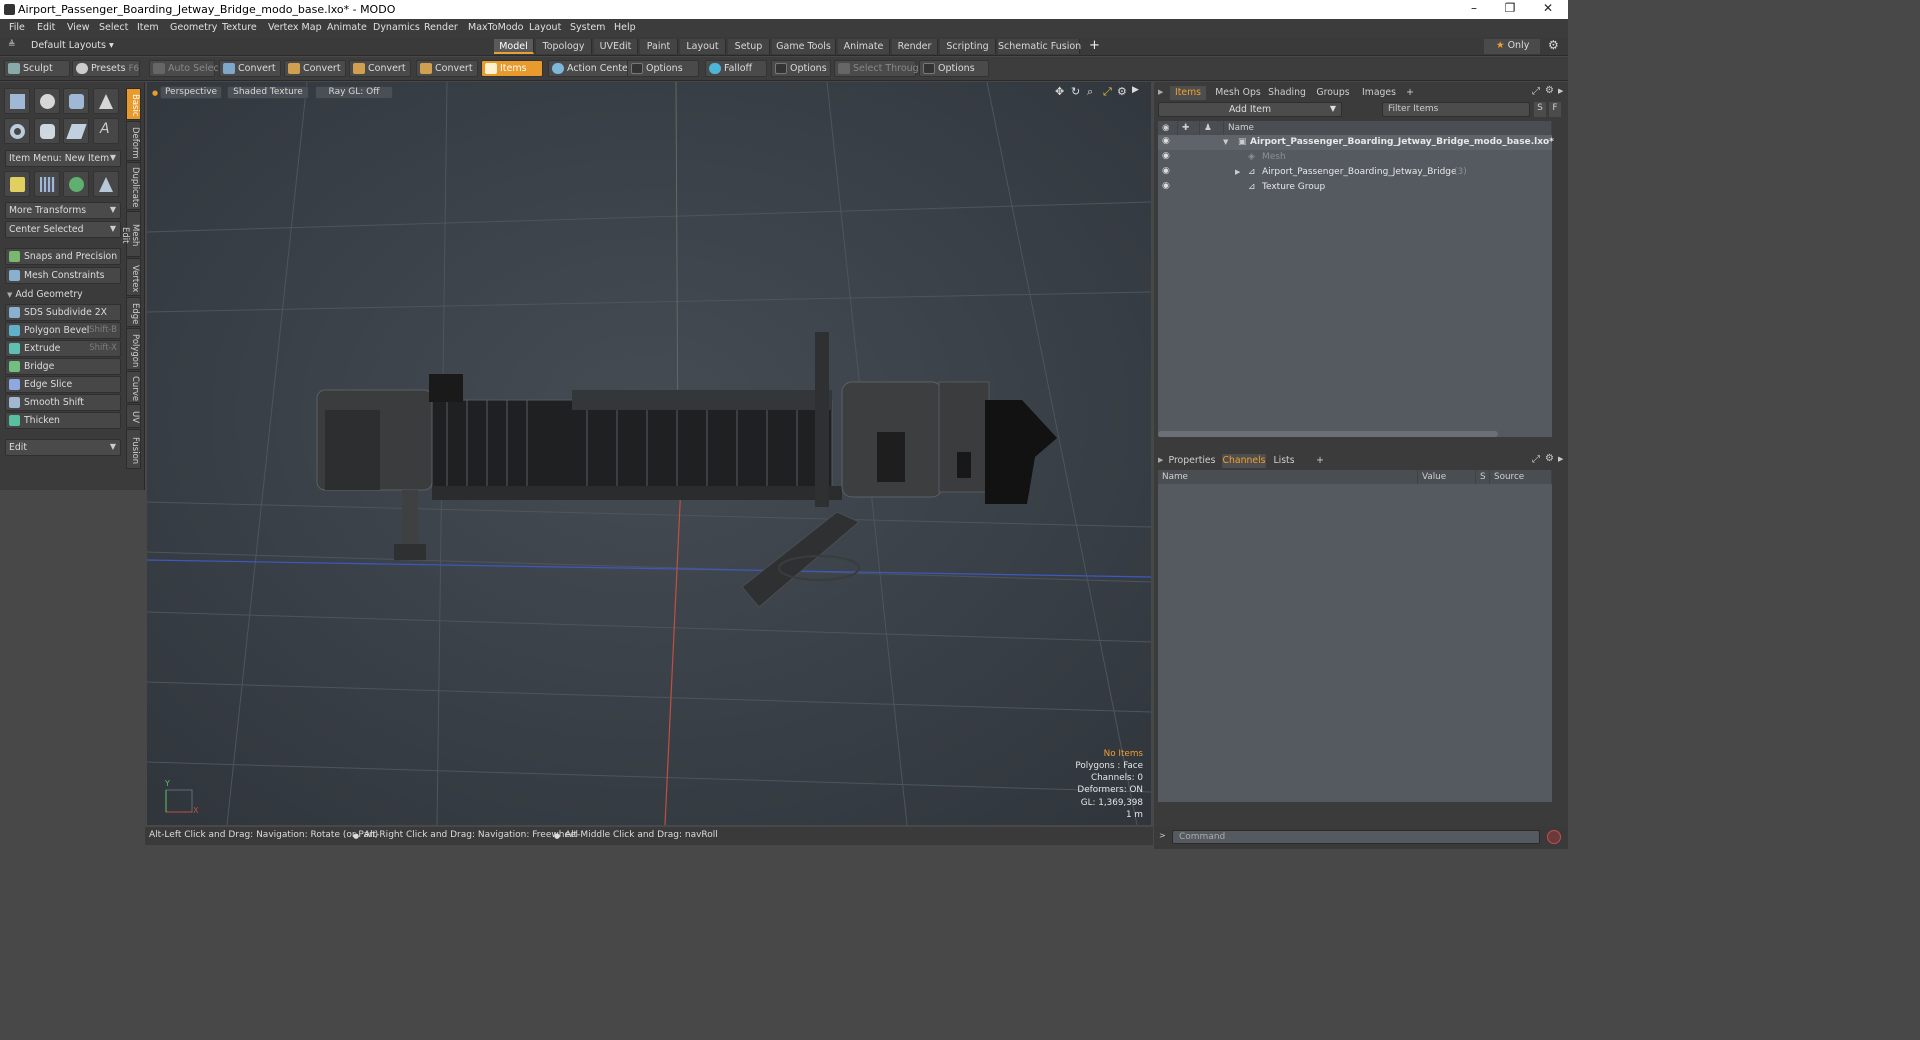 The image size is (1920, 1040). I want to click on tab-schematic-fusion: Schematic Fusion, so click(1039, 46).